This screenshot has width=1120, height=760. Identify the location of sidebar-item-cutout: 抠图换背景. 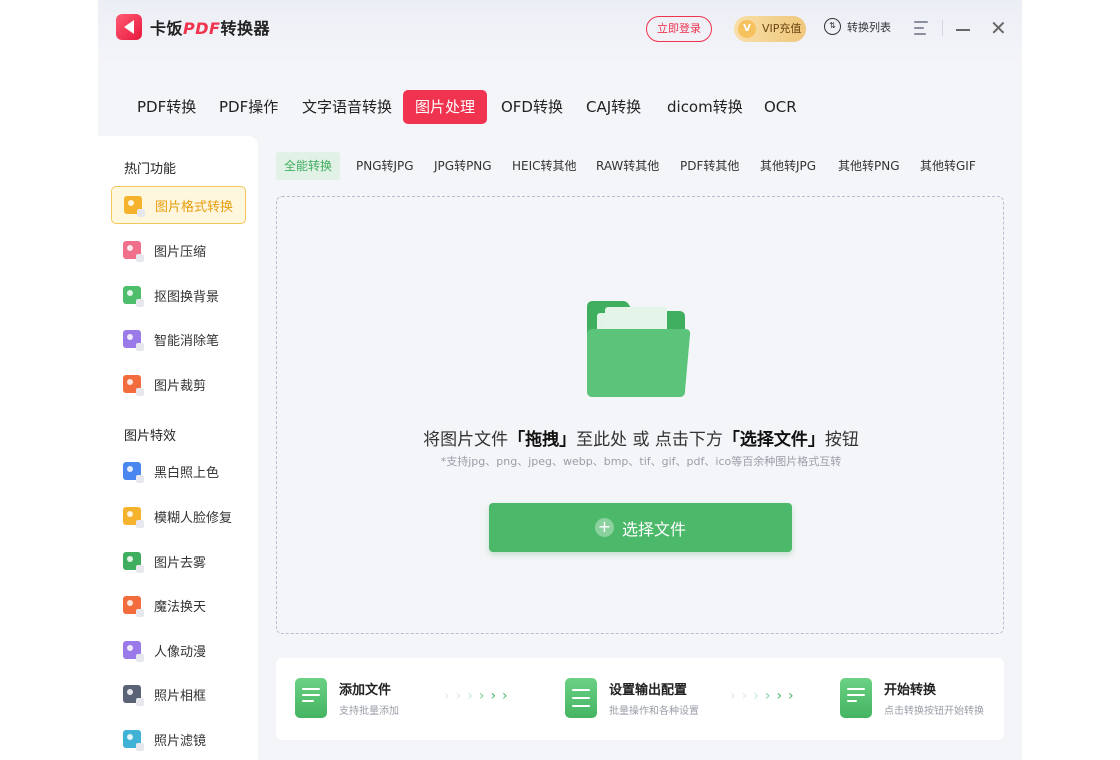
(178, 295).